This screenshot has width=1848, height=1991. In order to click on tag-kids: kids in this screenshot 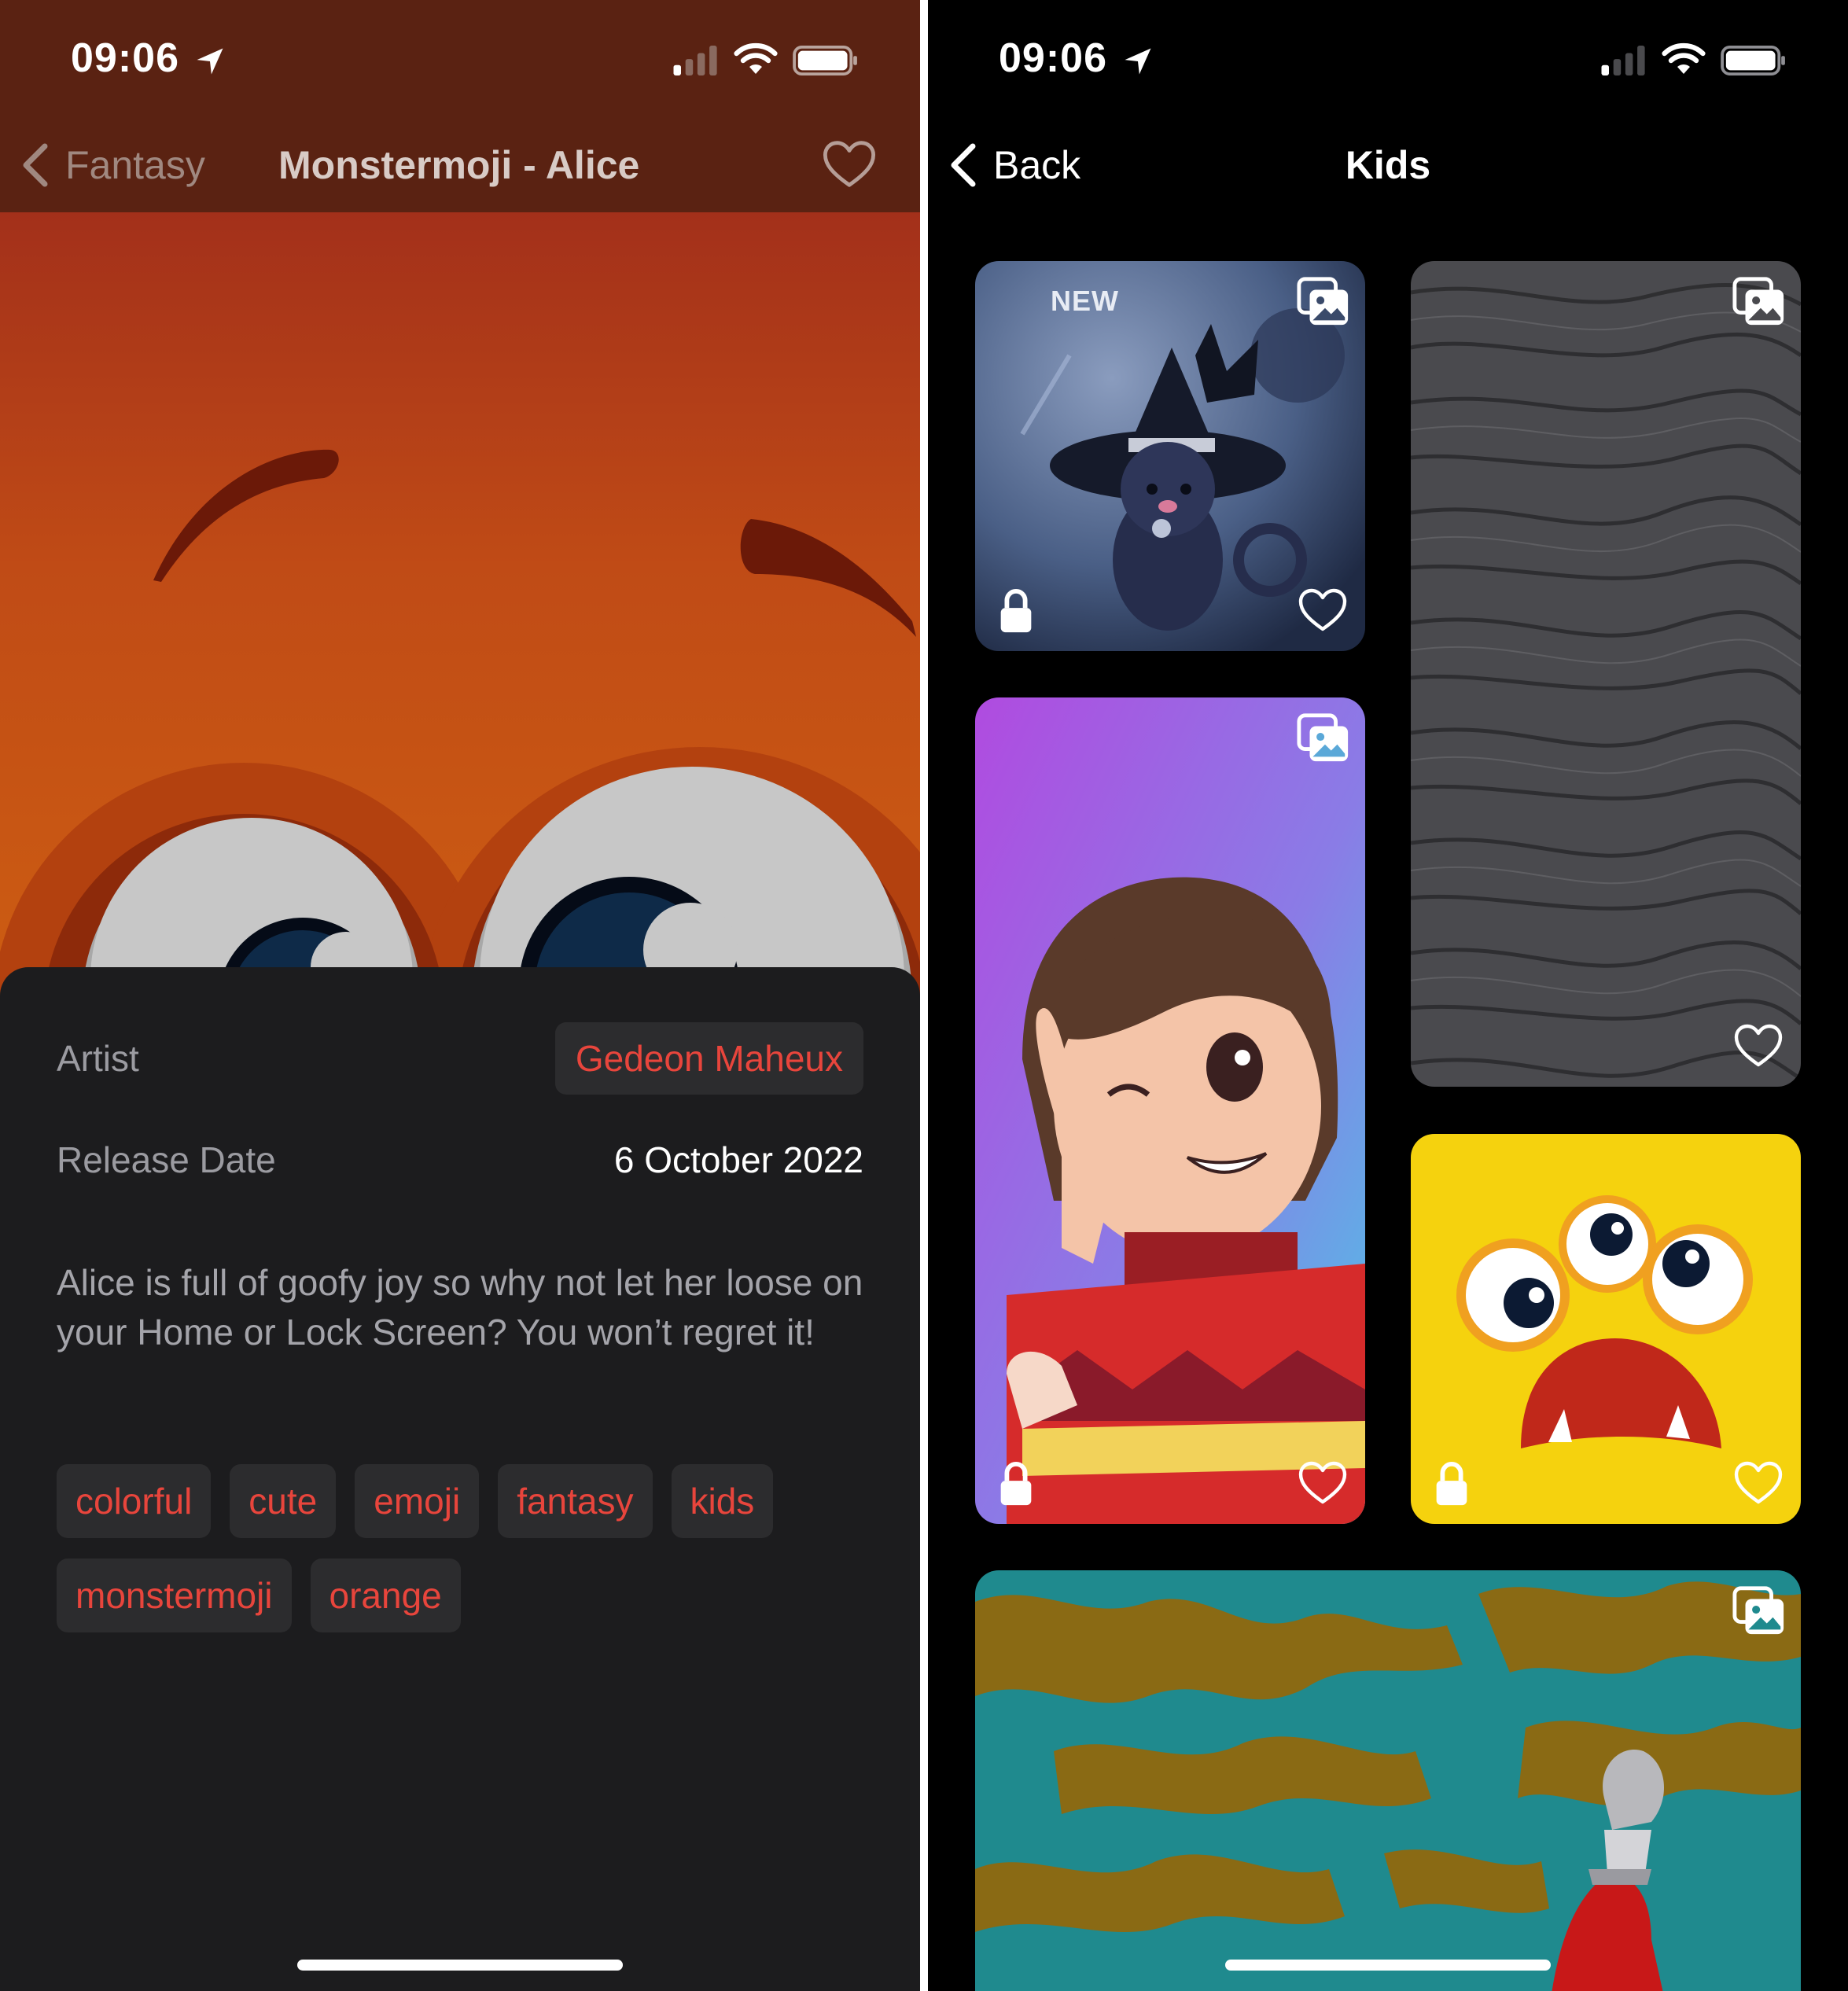, I will do `click(722, 1501)`.